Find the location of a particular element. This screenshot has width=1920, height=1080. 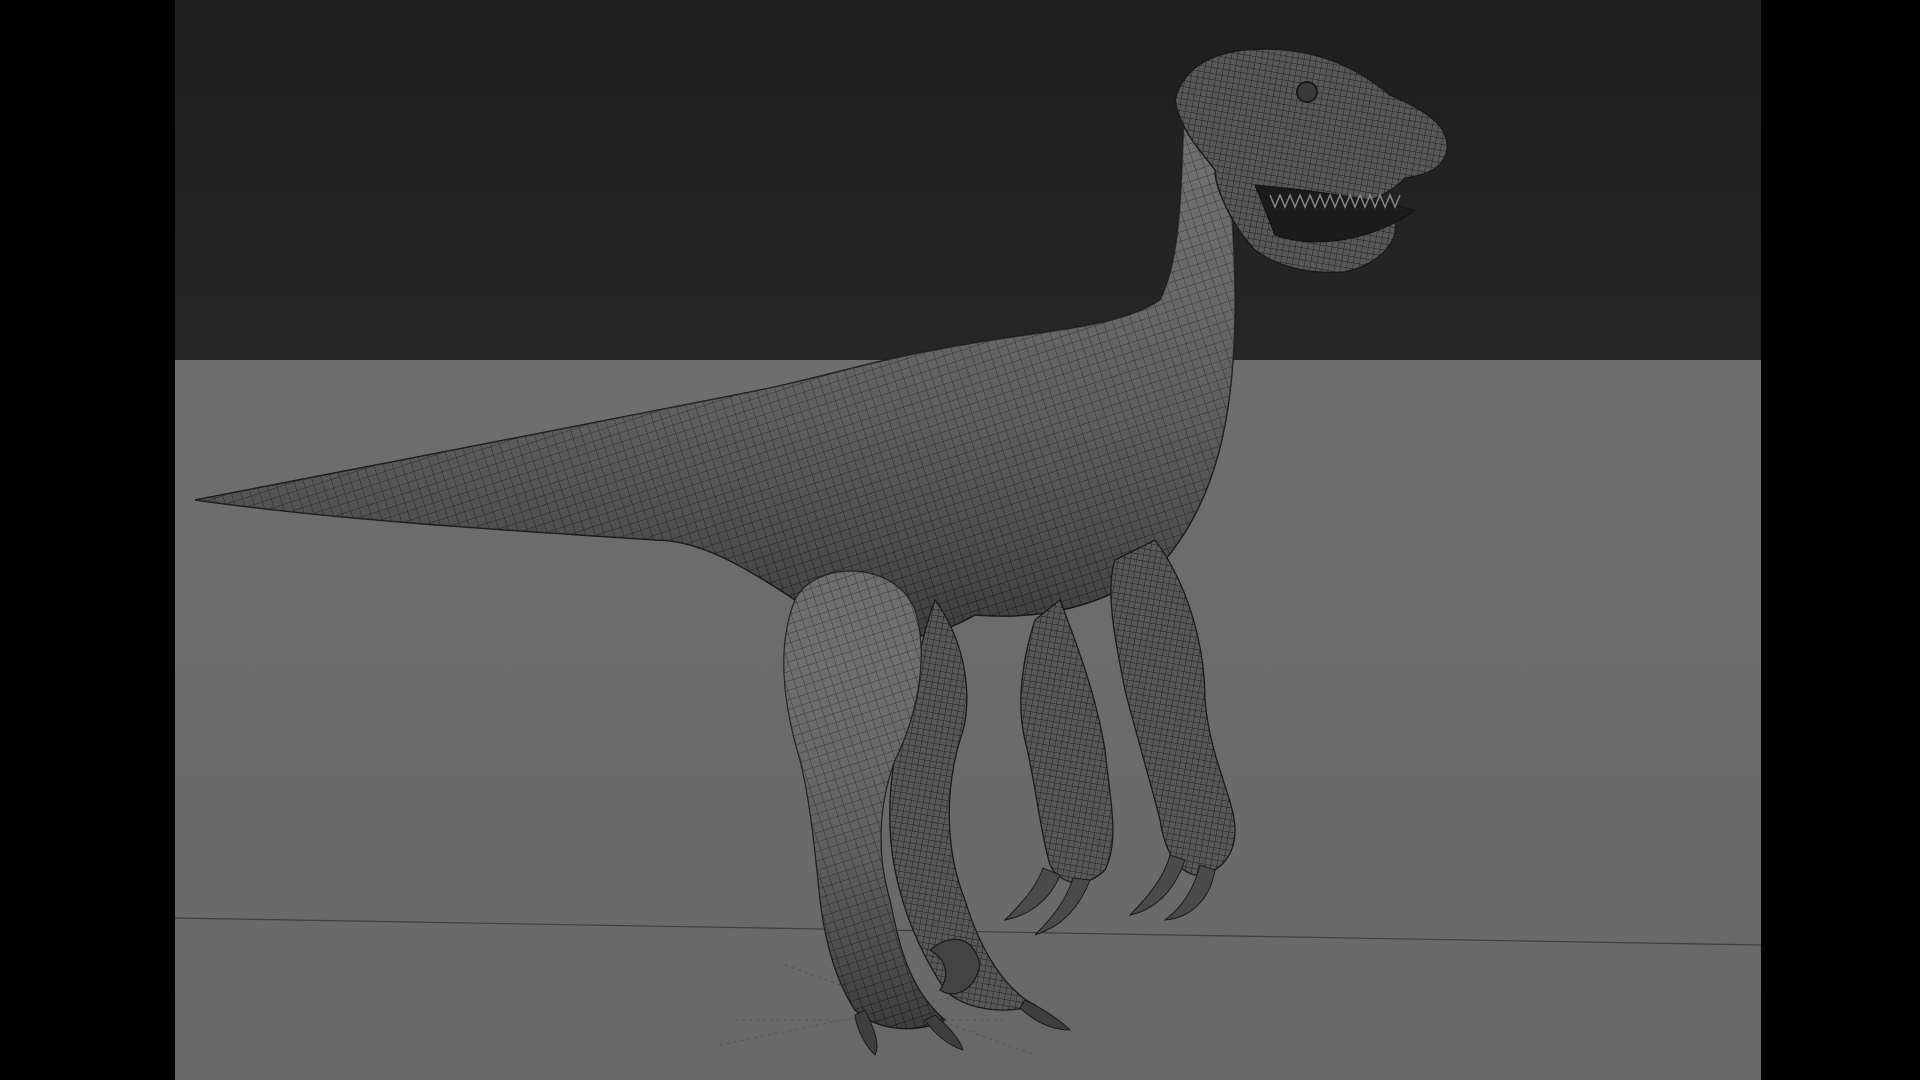

letterbox-right is located at coordinates (1840, 540).